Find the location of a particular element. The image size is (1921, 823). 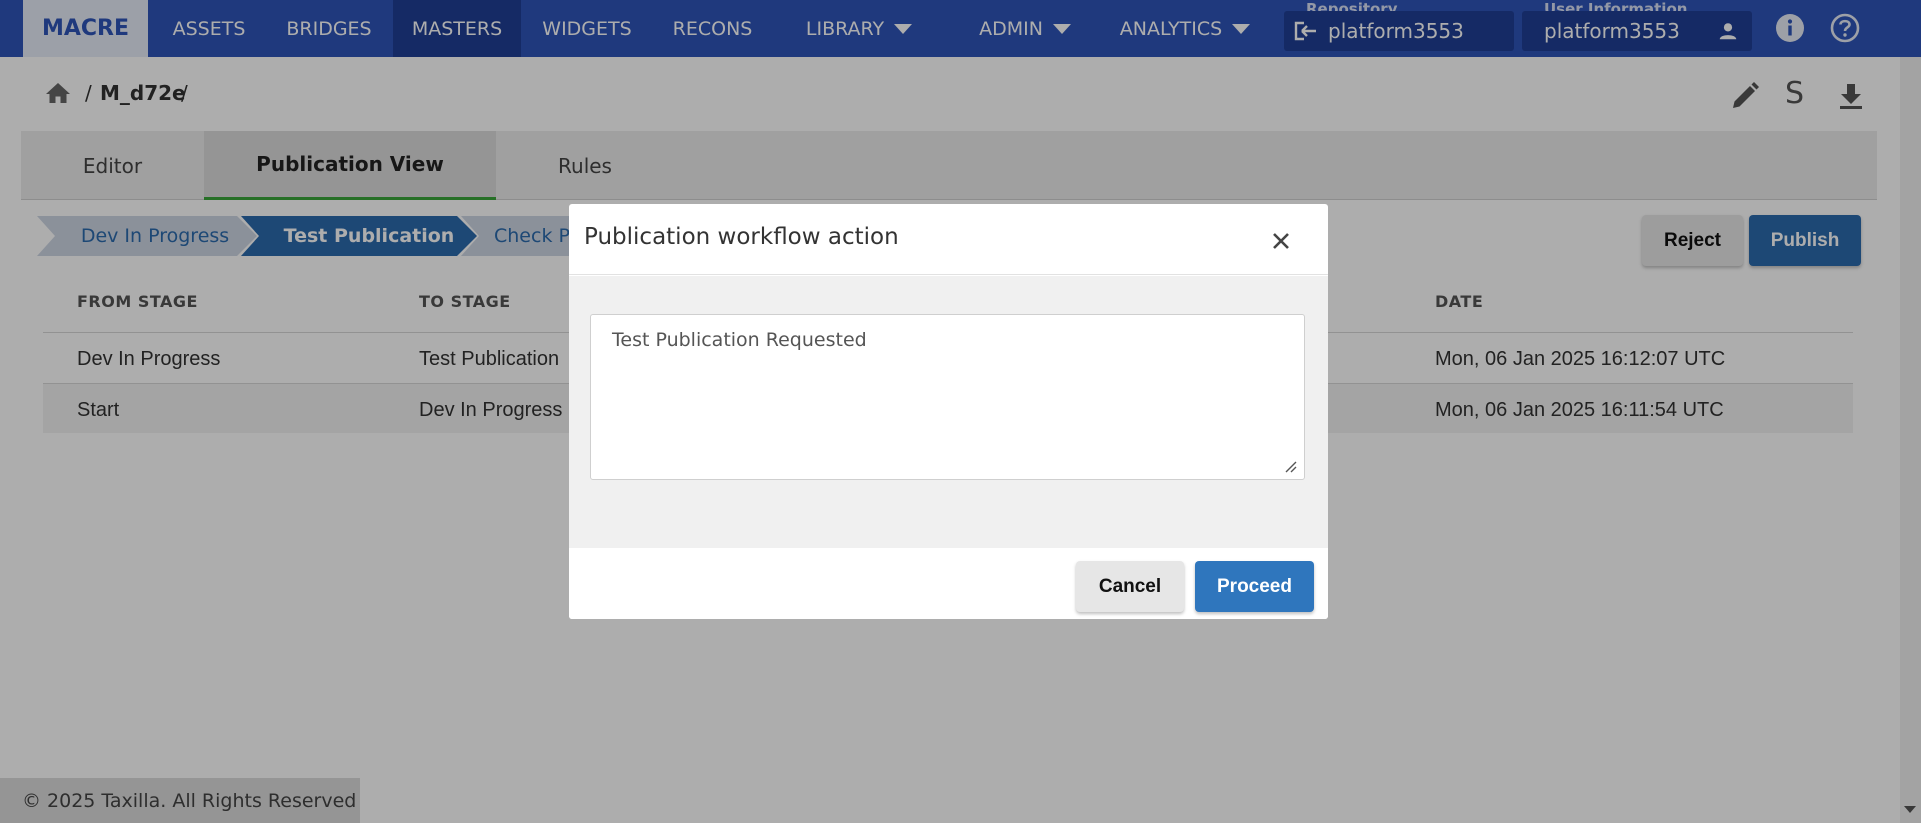

dialog-body: Test Publication Requested is located at coordinates (948, 412).